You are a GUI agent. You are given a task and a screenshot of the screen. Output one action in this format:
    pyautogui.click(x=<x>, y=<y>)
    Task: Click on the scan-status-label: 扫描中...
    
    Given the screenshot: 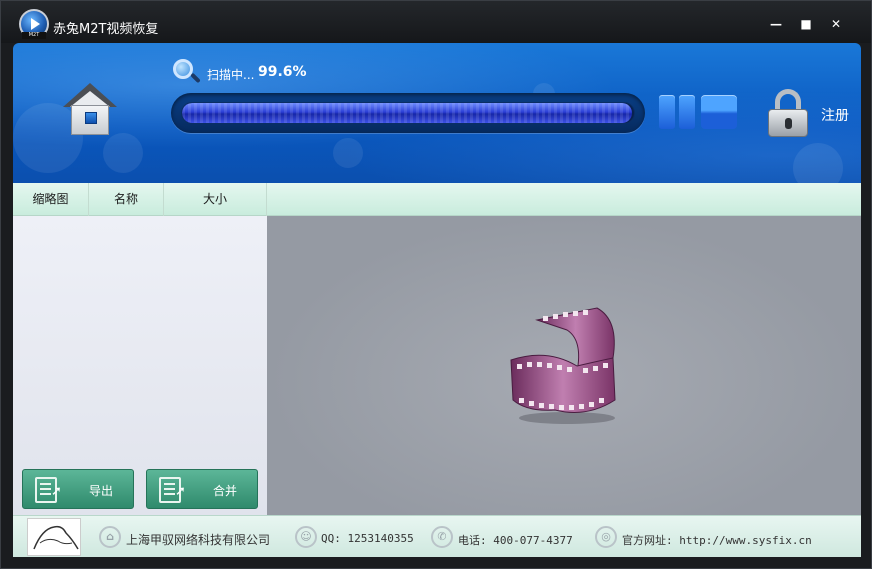 What is the action you would take?
    pyautogui.click(x=231, y=75)
    